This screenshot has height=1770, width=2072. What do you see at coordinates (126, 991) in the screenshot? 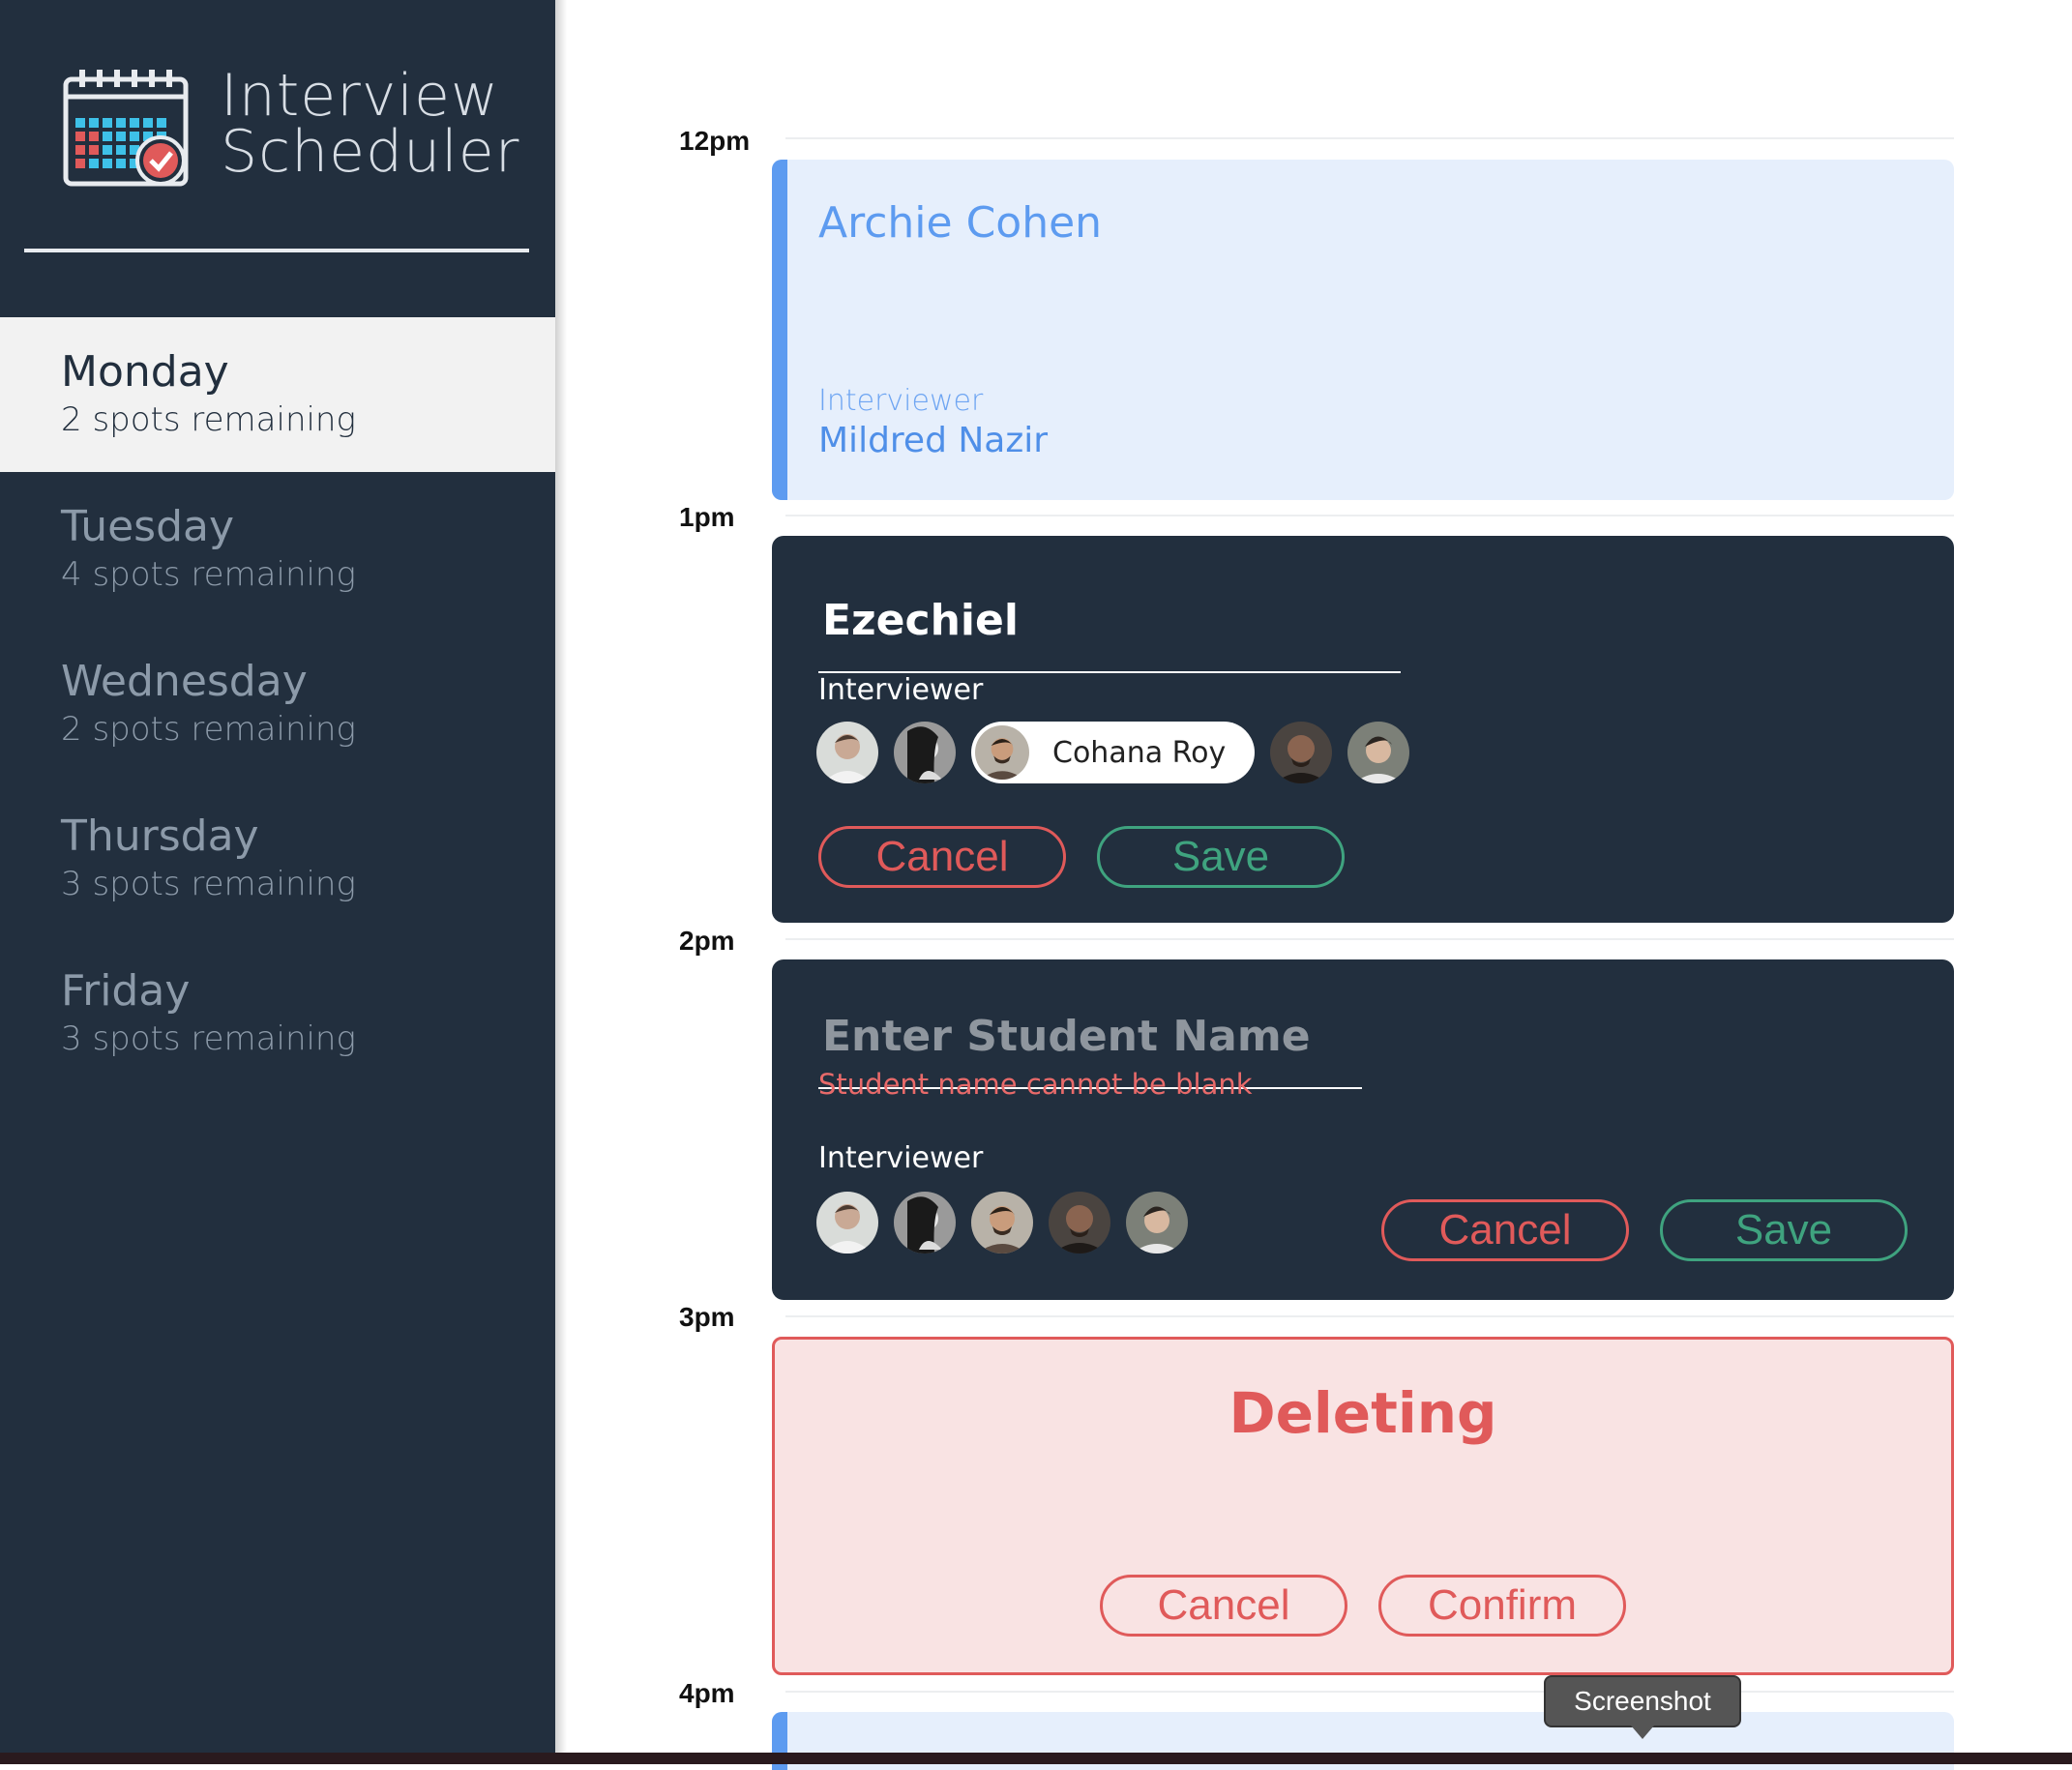
I see `day-name: Friday` at bounding box center [126, 991].